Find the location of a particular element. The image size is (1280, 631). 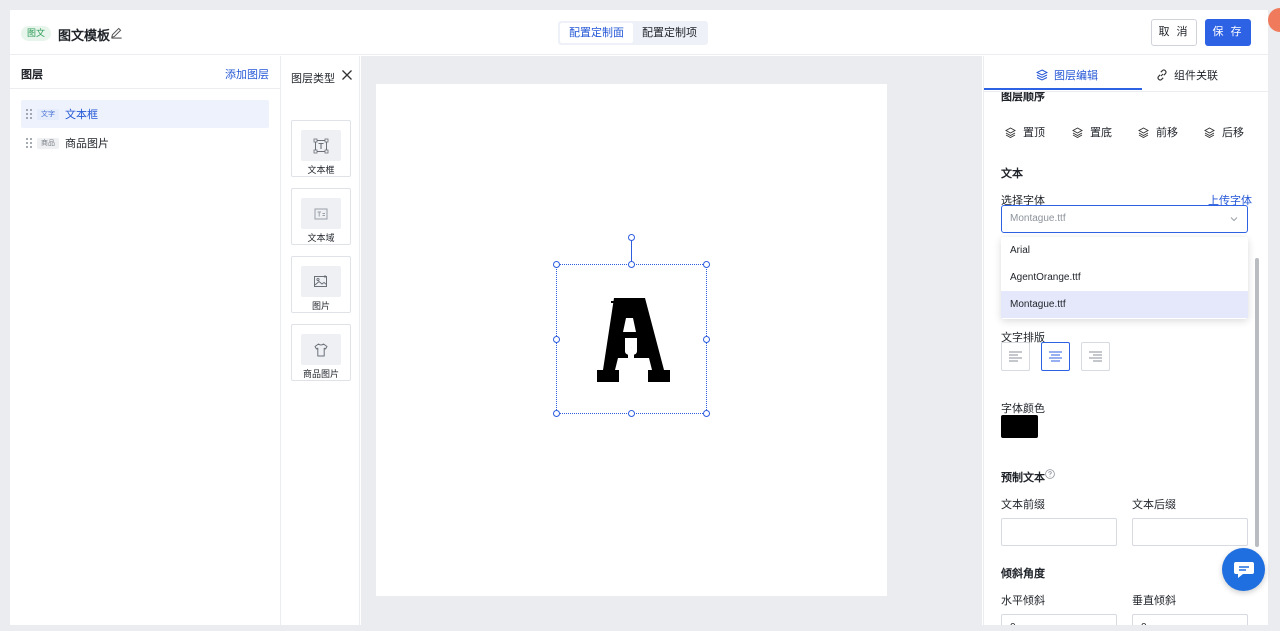

layer-type-image: 图片 is located at coordinates (321, 284).